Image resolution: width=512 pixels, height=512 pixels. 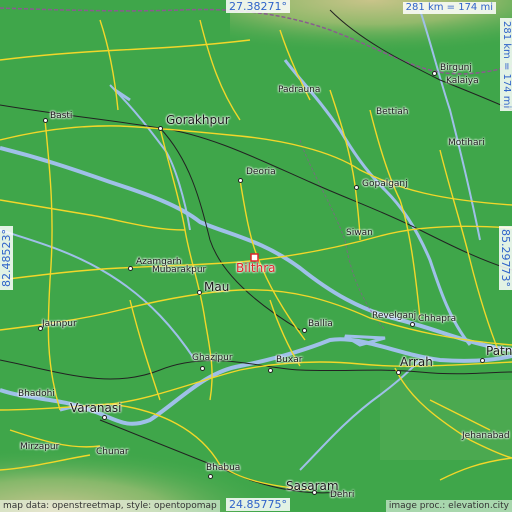 What do you see at coordinates (223, 468) in the screenshot?
I see `city-bhabua: Bhabua` at bounding box center [223, 468].